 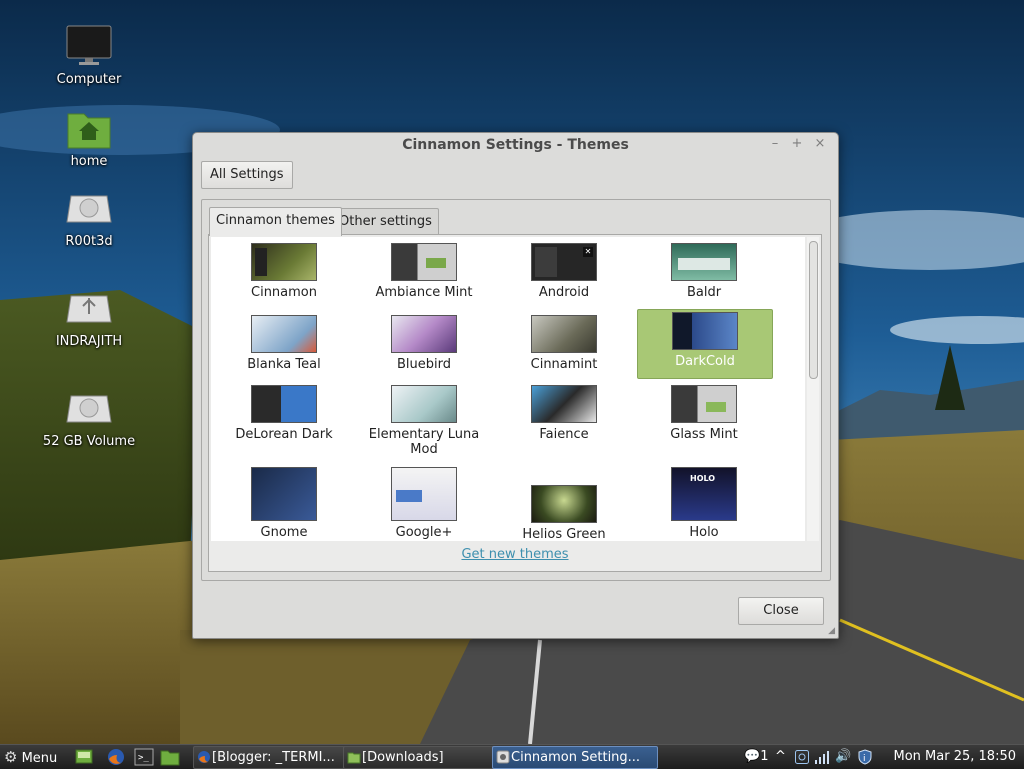 I want to click on task-label: [Downloads], so click(x=403, y=757).